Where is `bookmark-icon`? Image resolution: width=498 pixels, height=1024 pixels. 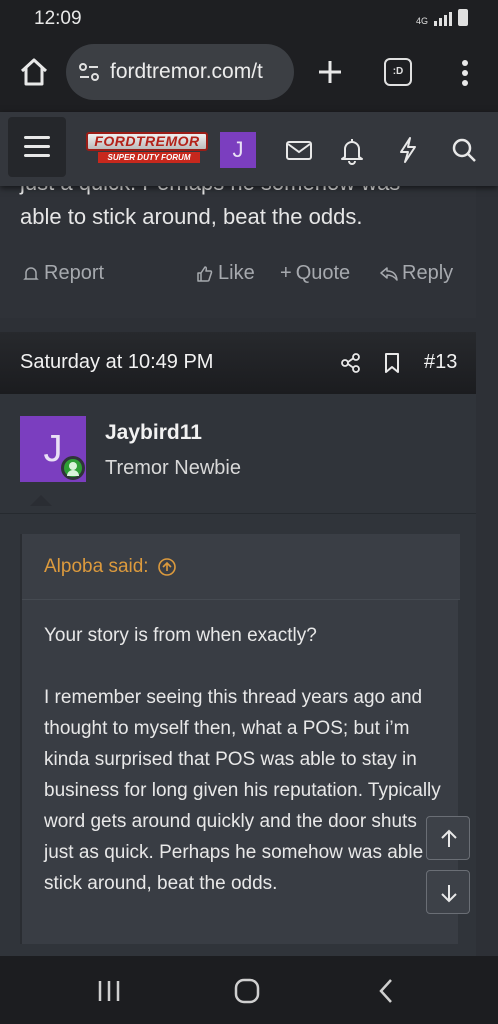 bookmark-icon is located at coordinates (392, 363).